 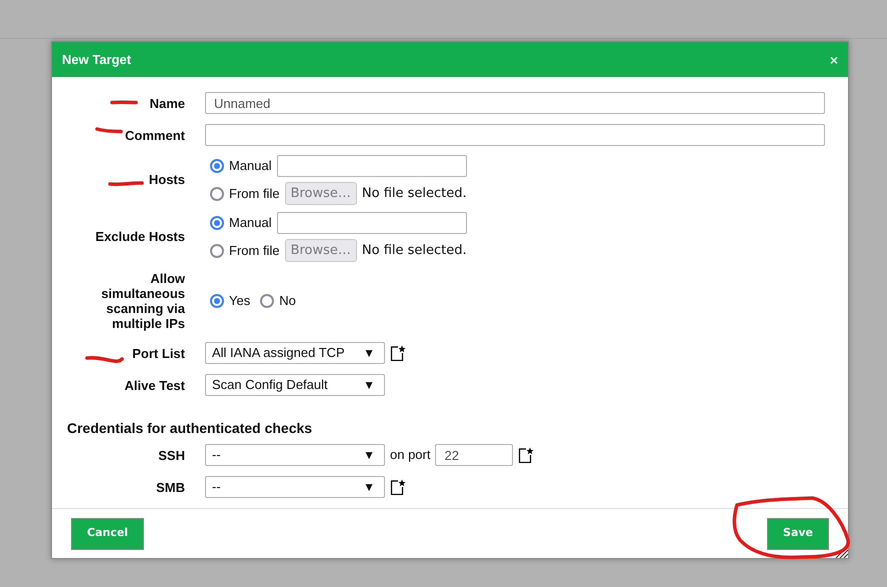 What do you see at coordinates (97, 59) in the screenshot?
I see `dialog-title: New Target` at bounding box center [97, 59].